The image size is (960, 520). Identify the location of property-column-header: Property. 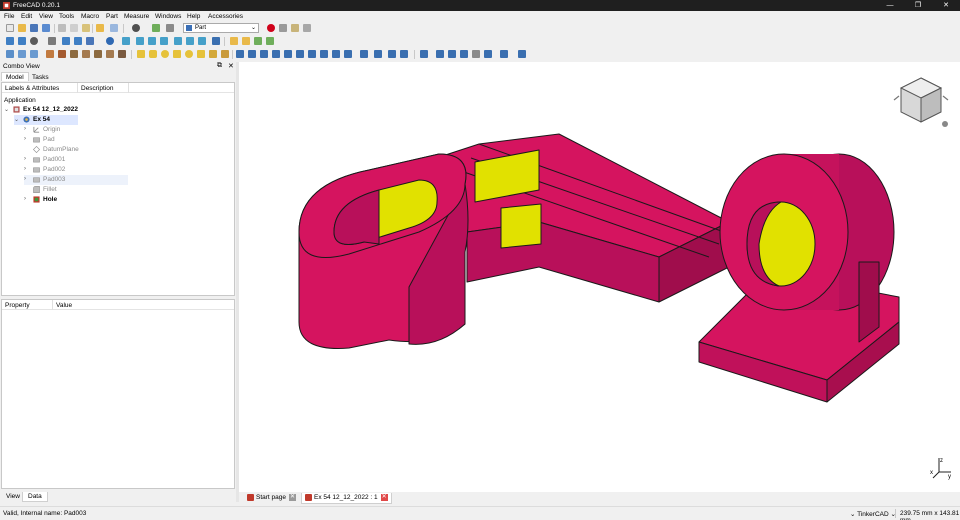
(17, 305).